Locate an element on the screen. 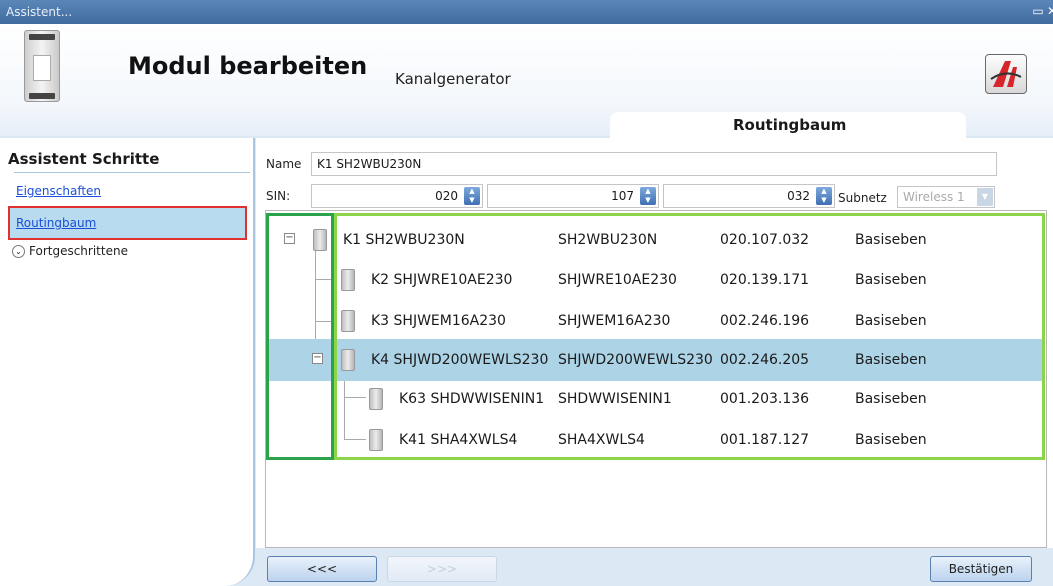  back-button: <<< is located at coordinates (322, 569).